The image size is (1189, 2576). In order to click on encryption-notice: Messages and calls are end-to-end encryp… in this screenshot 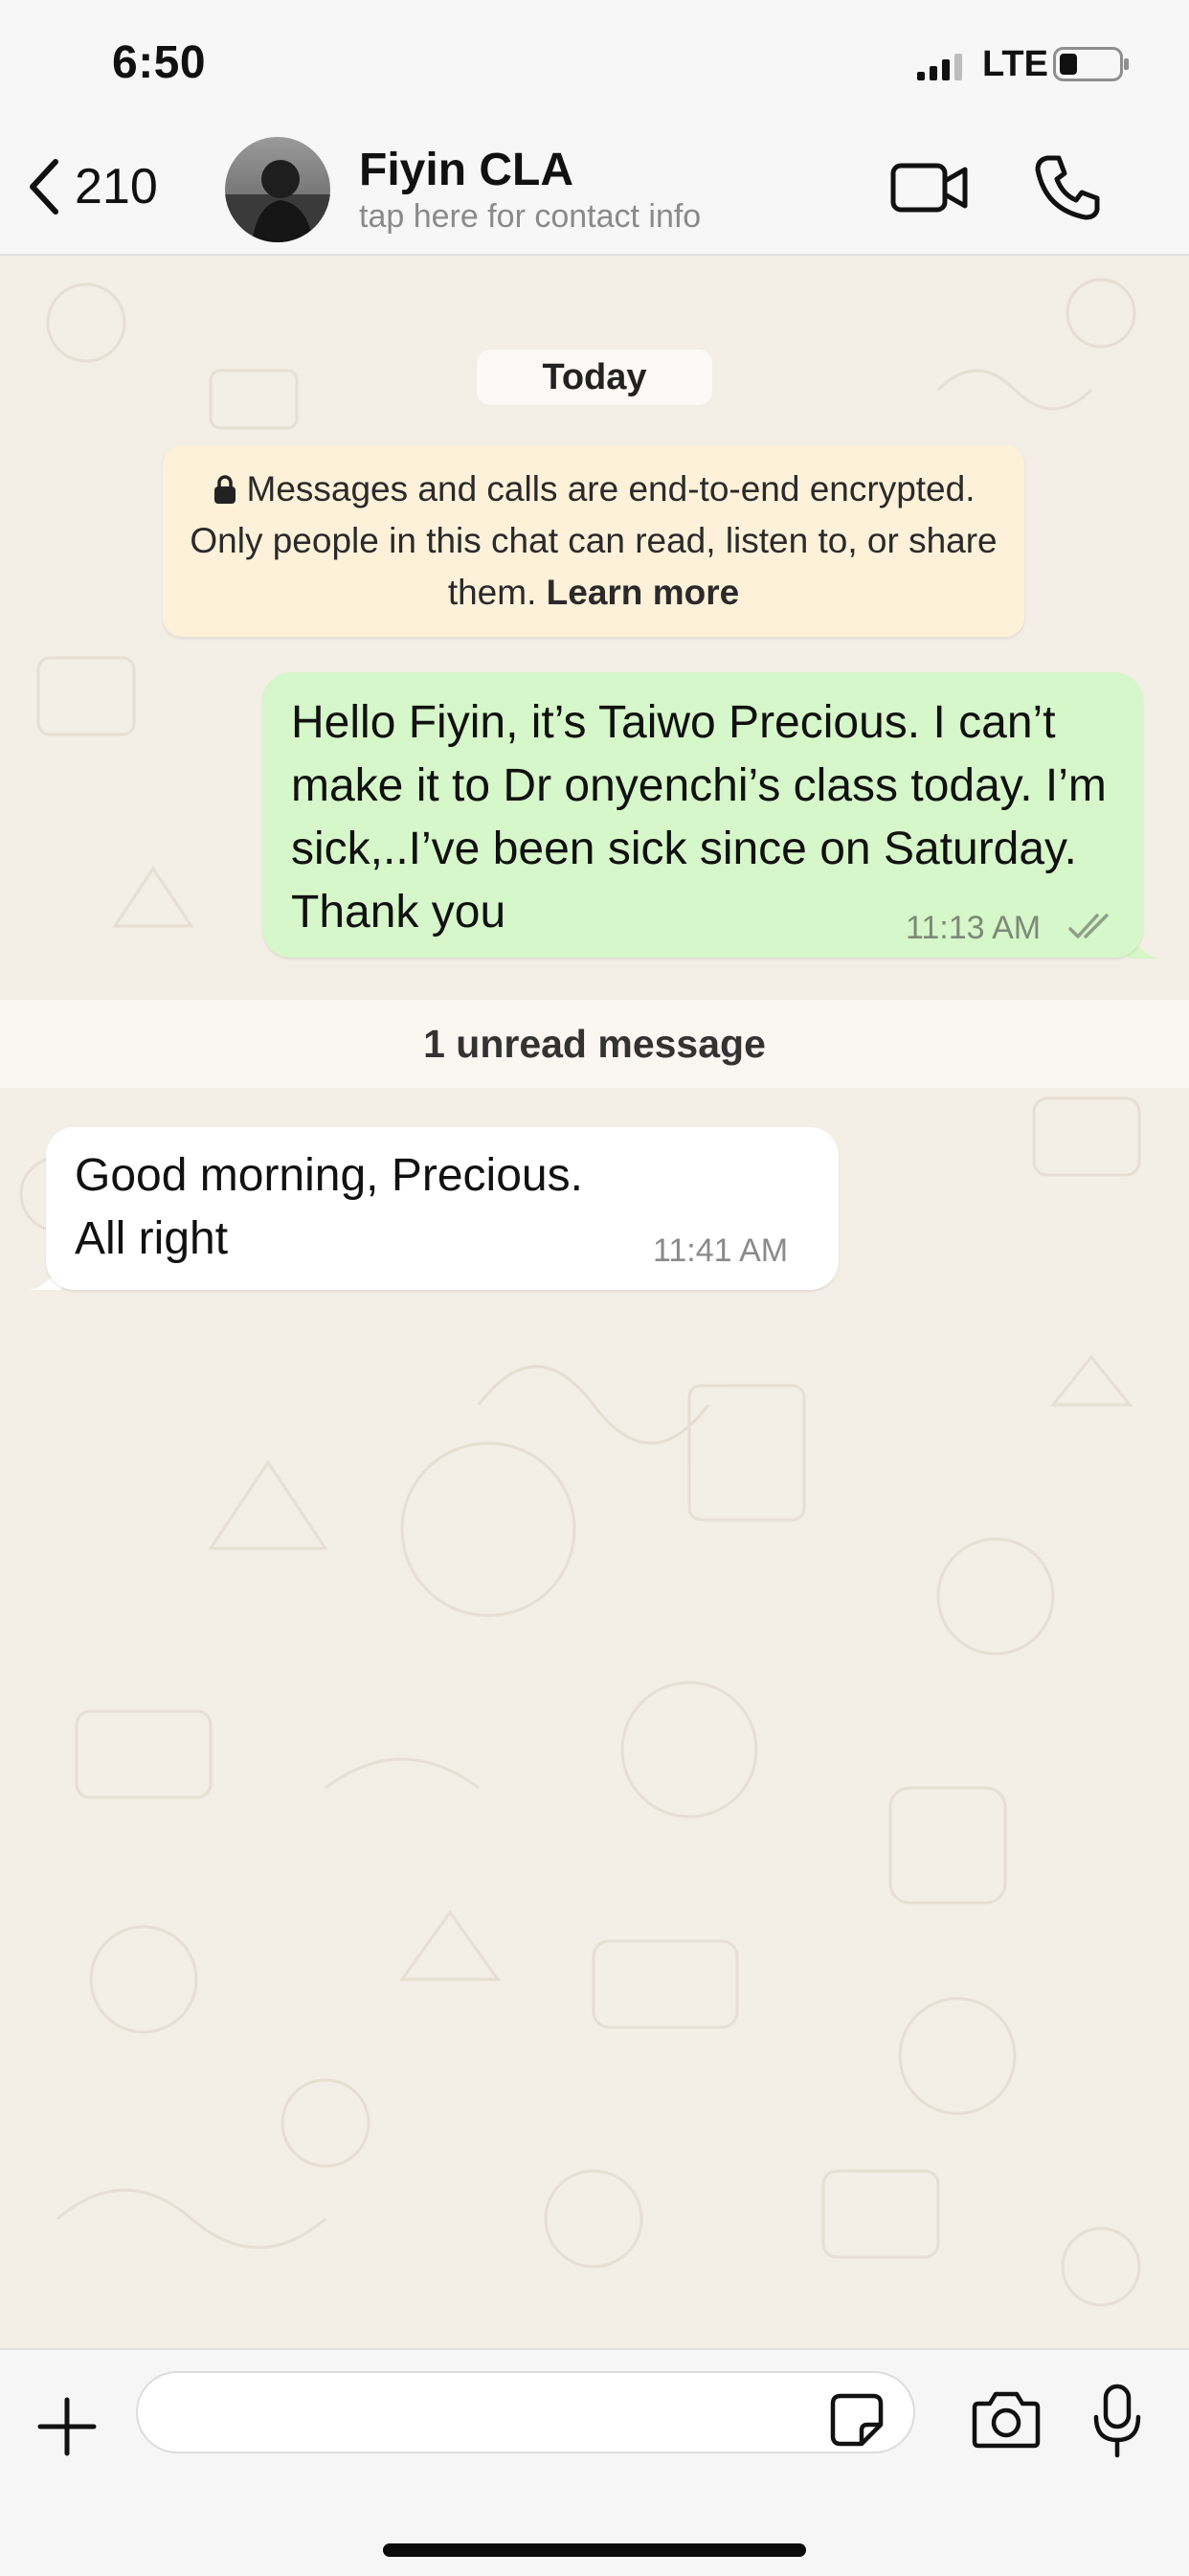, I will do `click(593, 541)`.